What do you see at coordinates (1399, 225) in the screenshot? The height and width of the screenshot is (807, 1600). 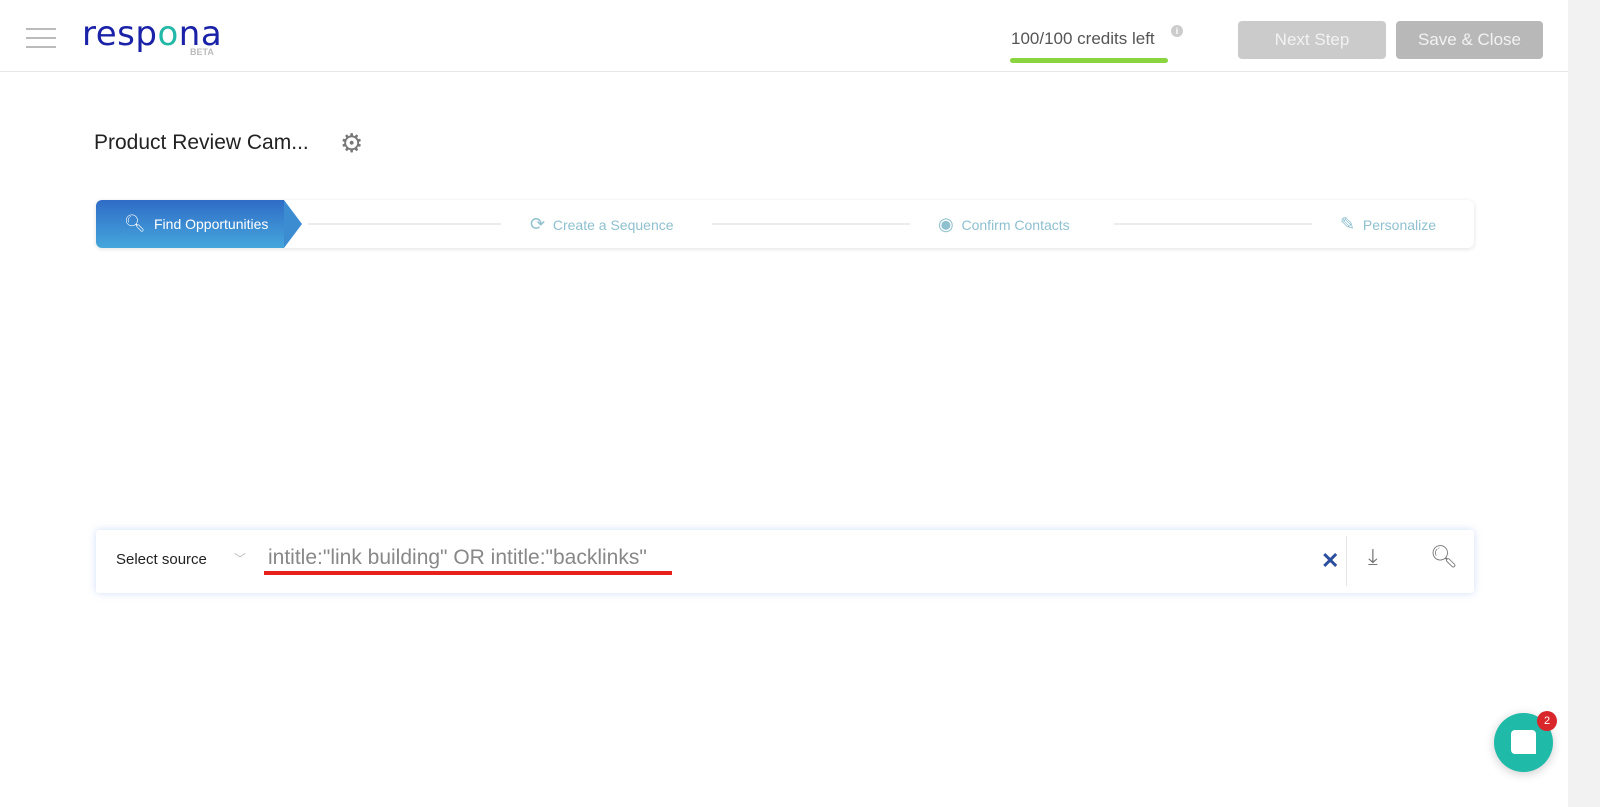 I see `step-label: Personalize` at bounding box center [1399, 225].